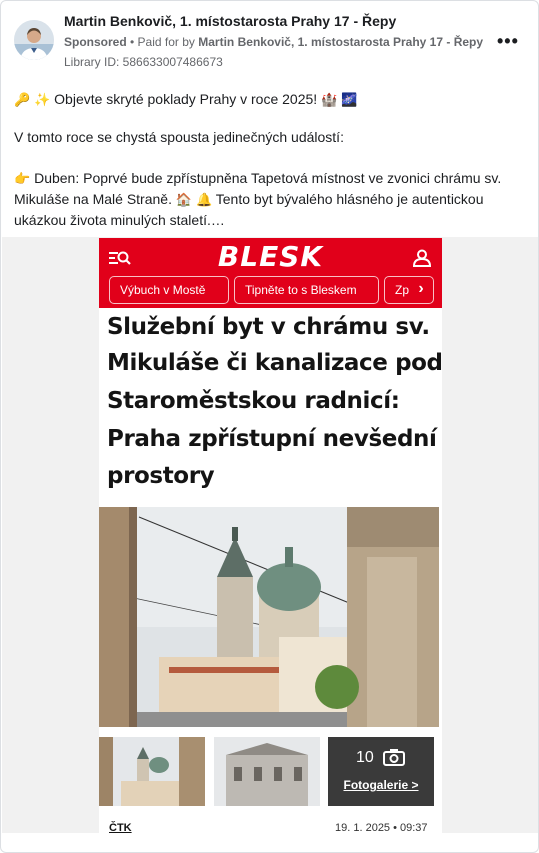 This screenshot has height=853, width=539. I want to click on paid-for-prefix: • Paid for by, so click(162, 42).